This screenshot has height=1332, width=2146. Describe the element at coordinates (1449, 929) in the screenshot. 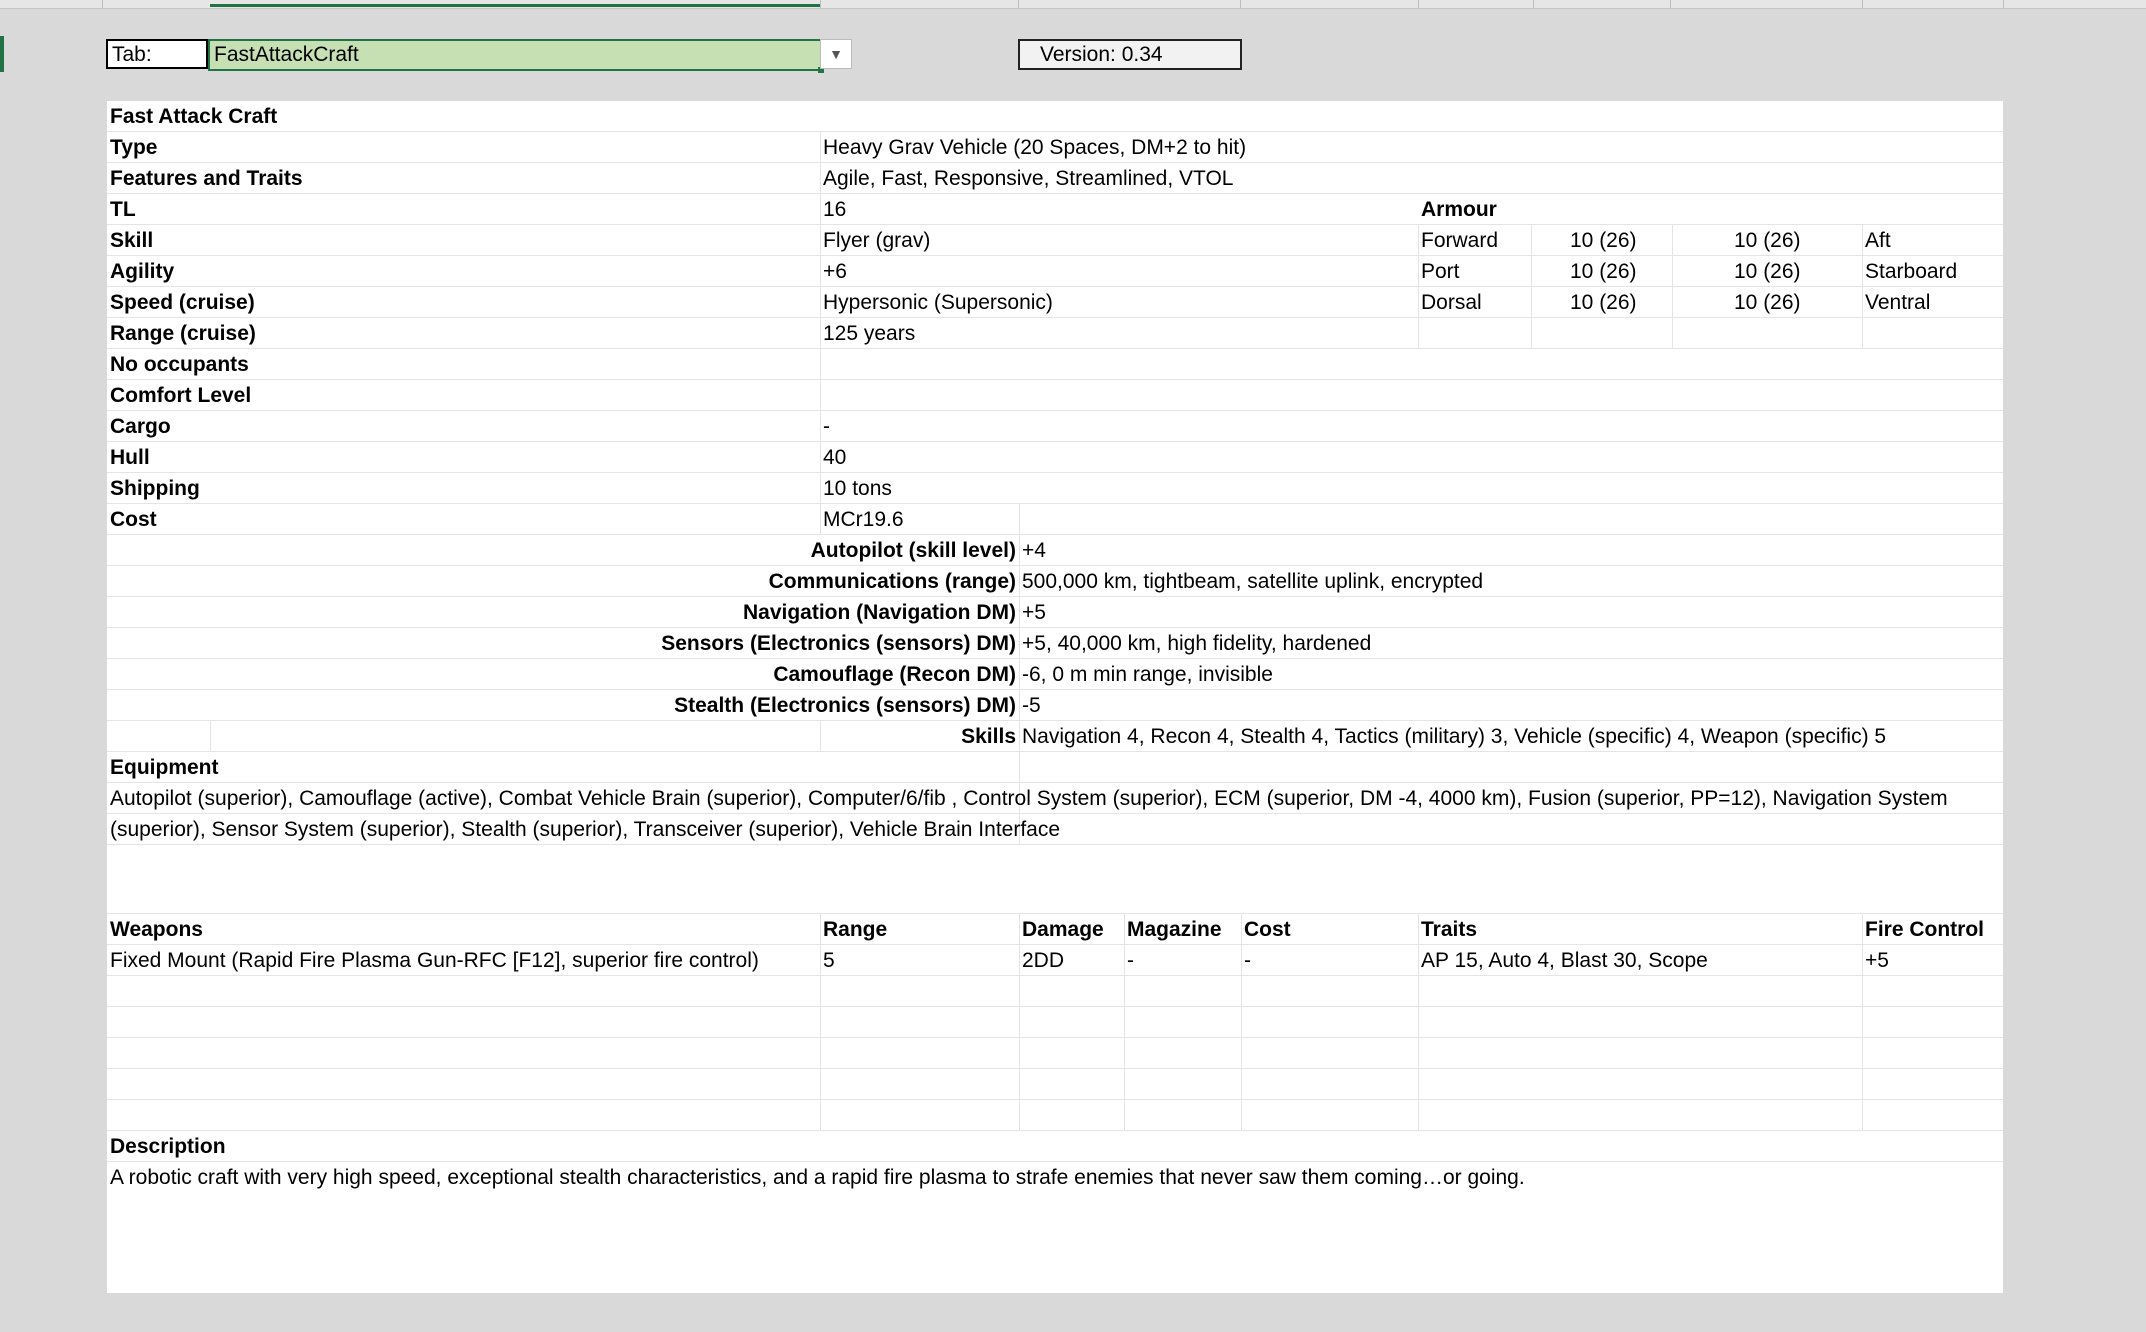

I see `weapons-header-traits: Traits` at that location.